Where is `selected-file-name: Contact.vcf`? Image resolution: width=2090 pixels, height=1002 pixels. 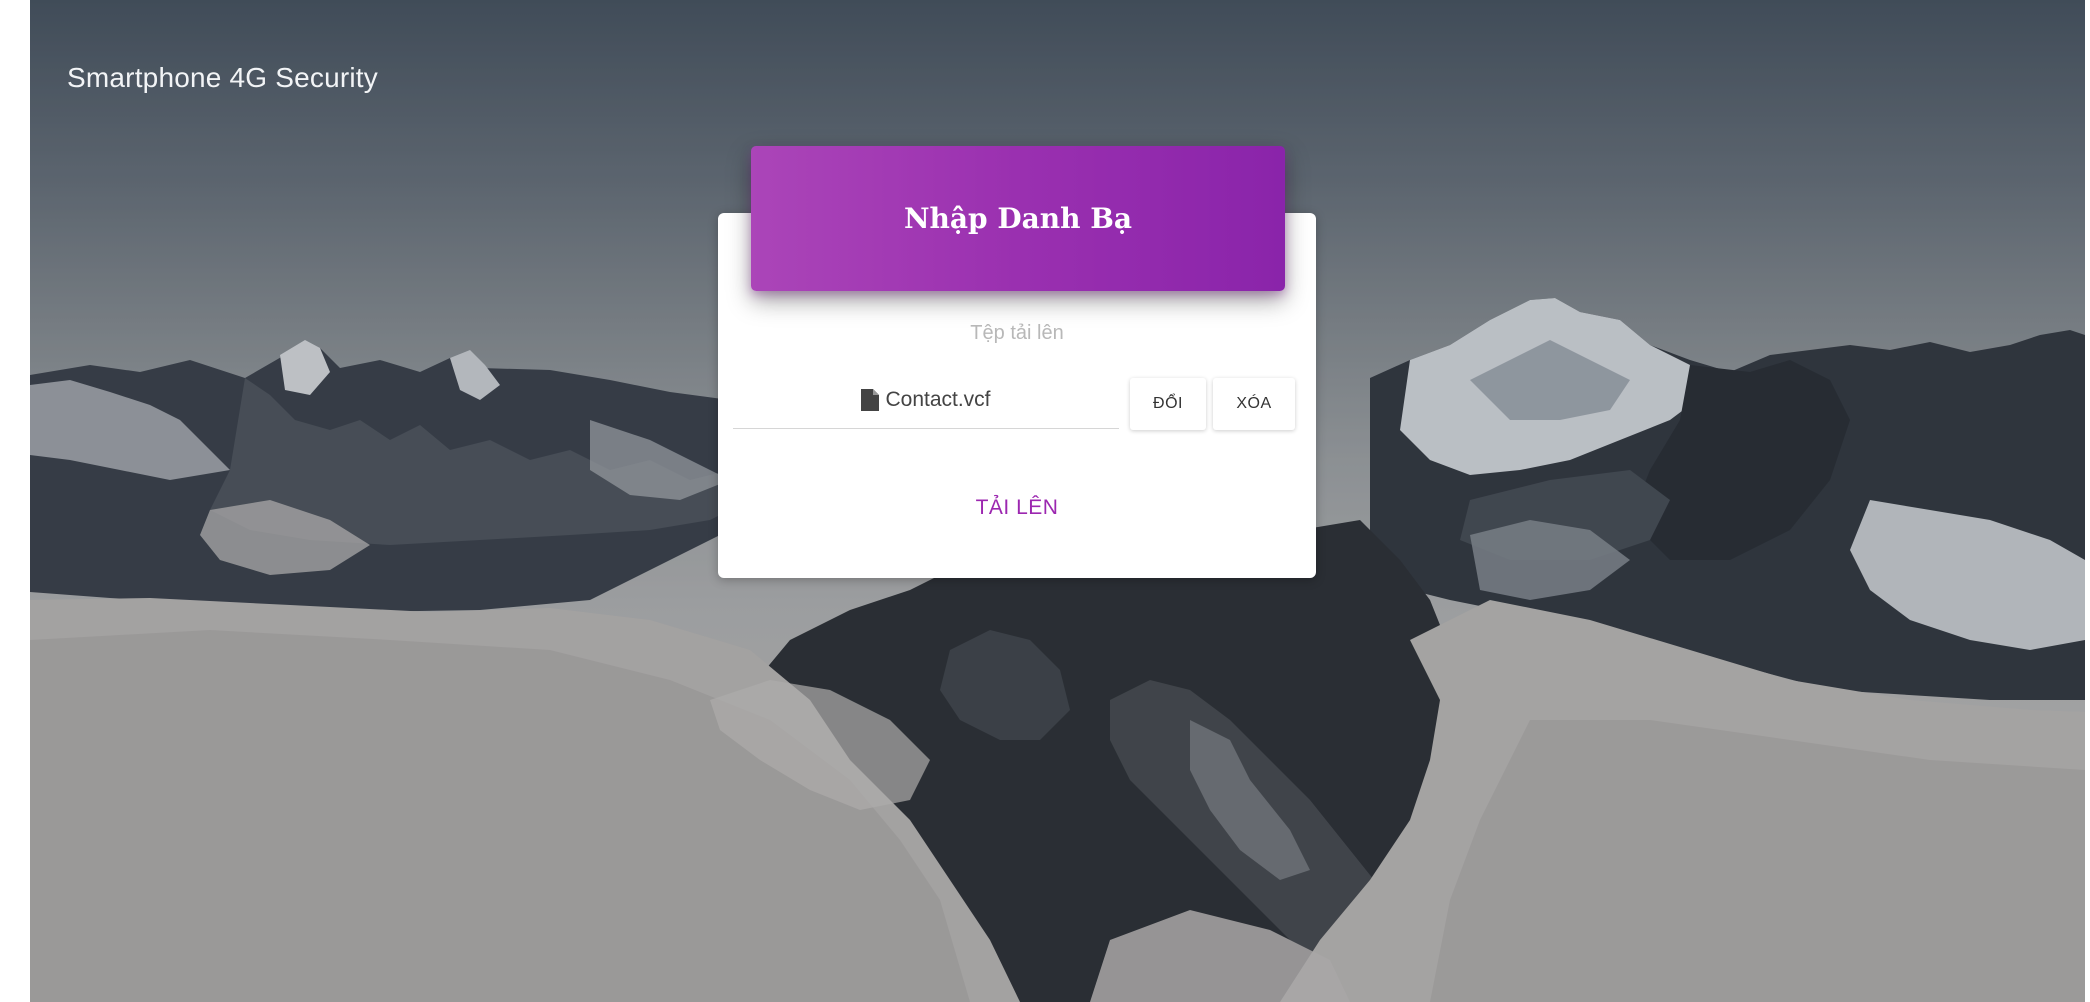 selected-file-name: Contact.vcf is located at coordinates (938, 399).